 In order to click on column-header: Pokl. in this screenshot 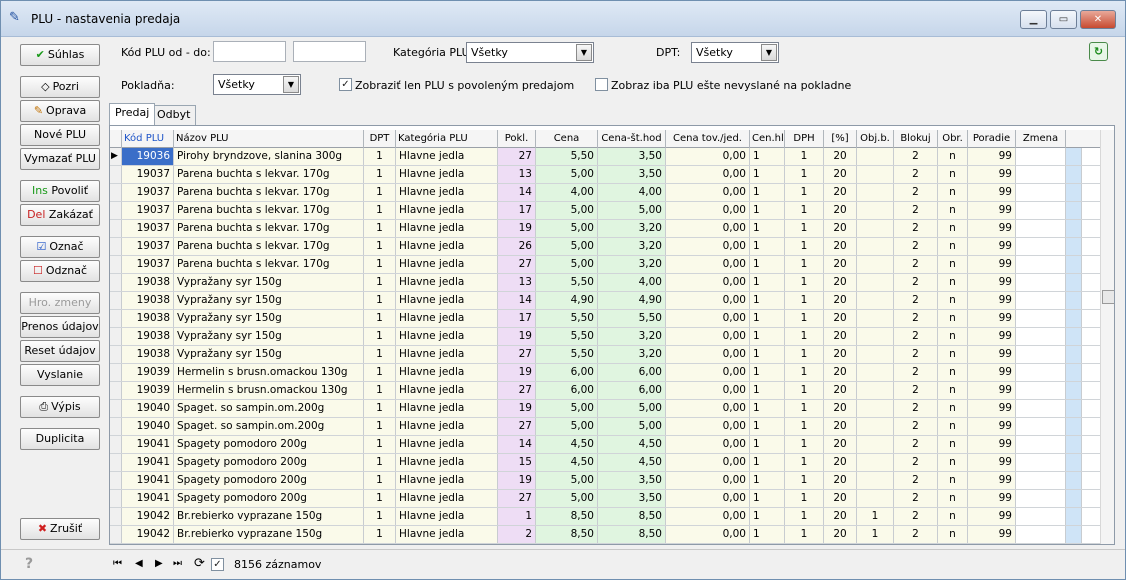, I will do `click(517, 139)`.